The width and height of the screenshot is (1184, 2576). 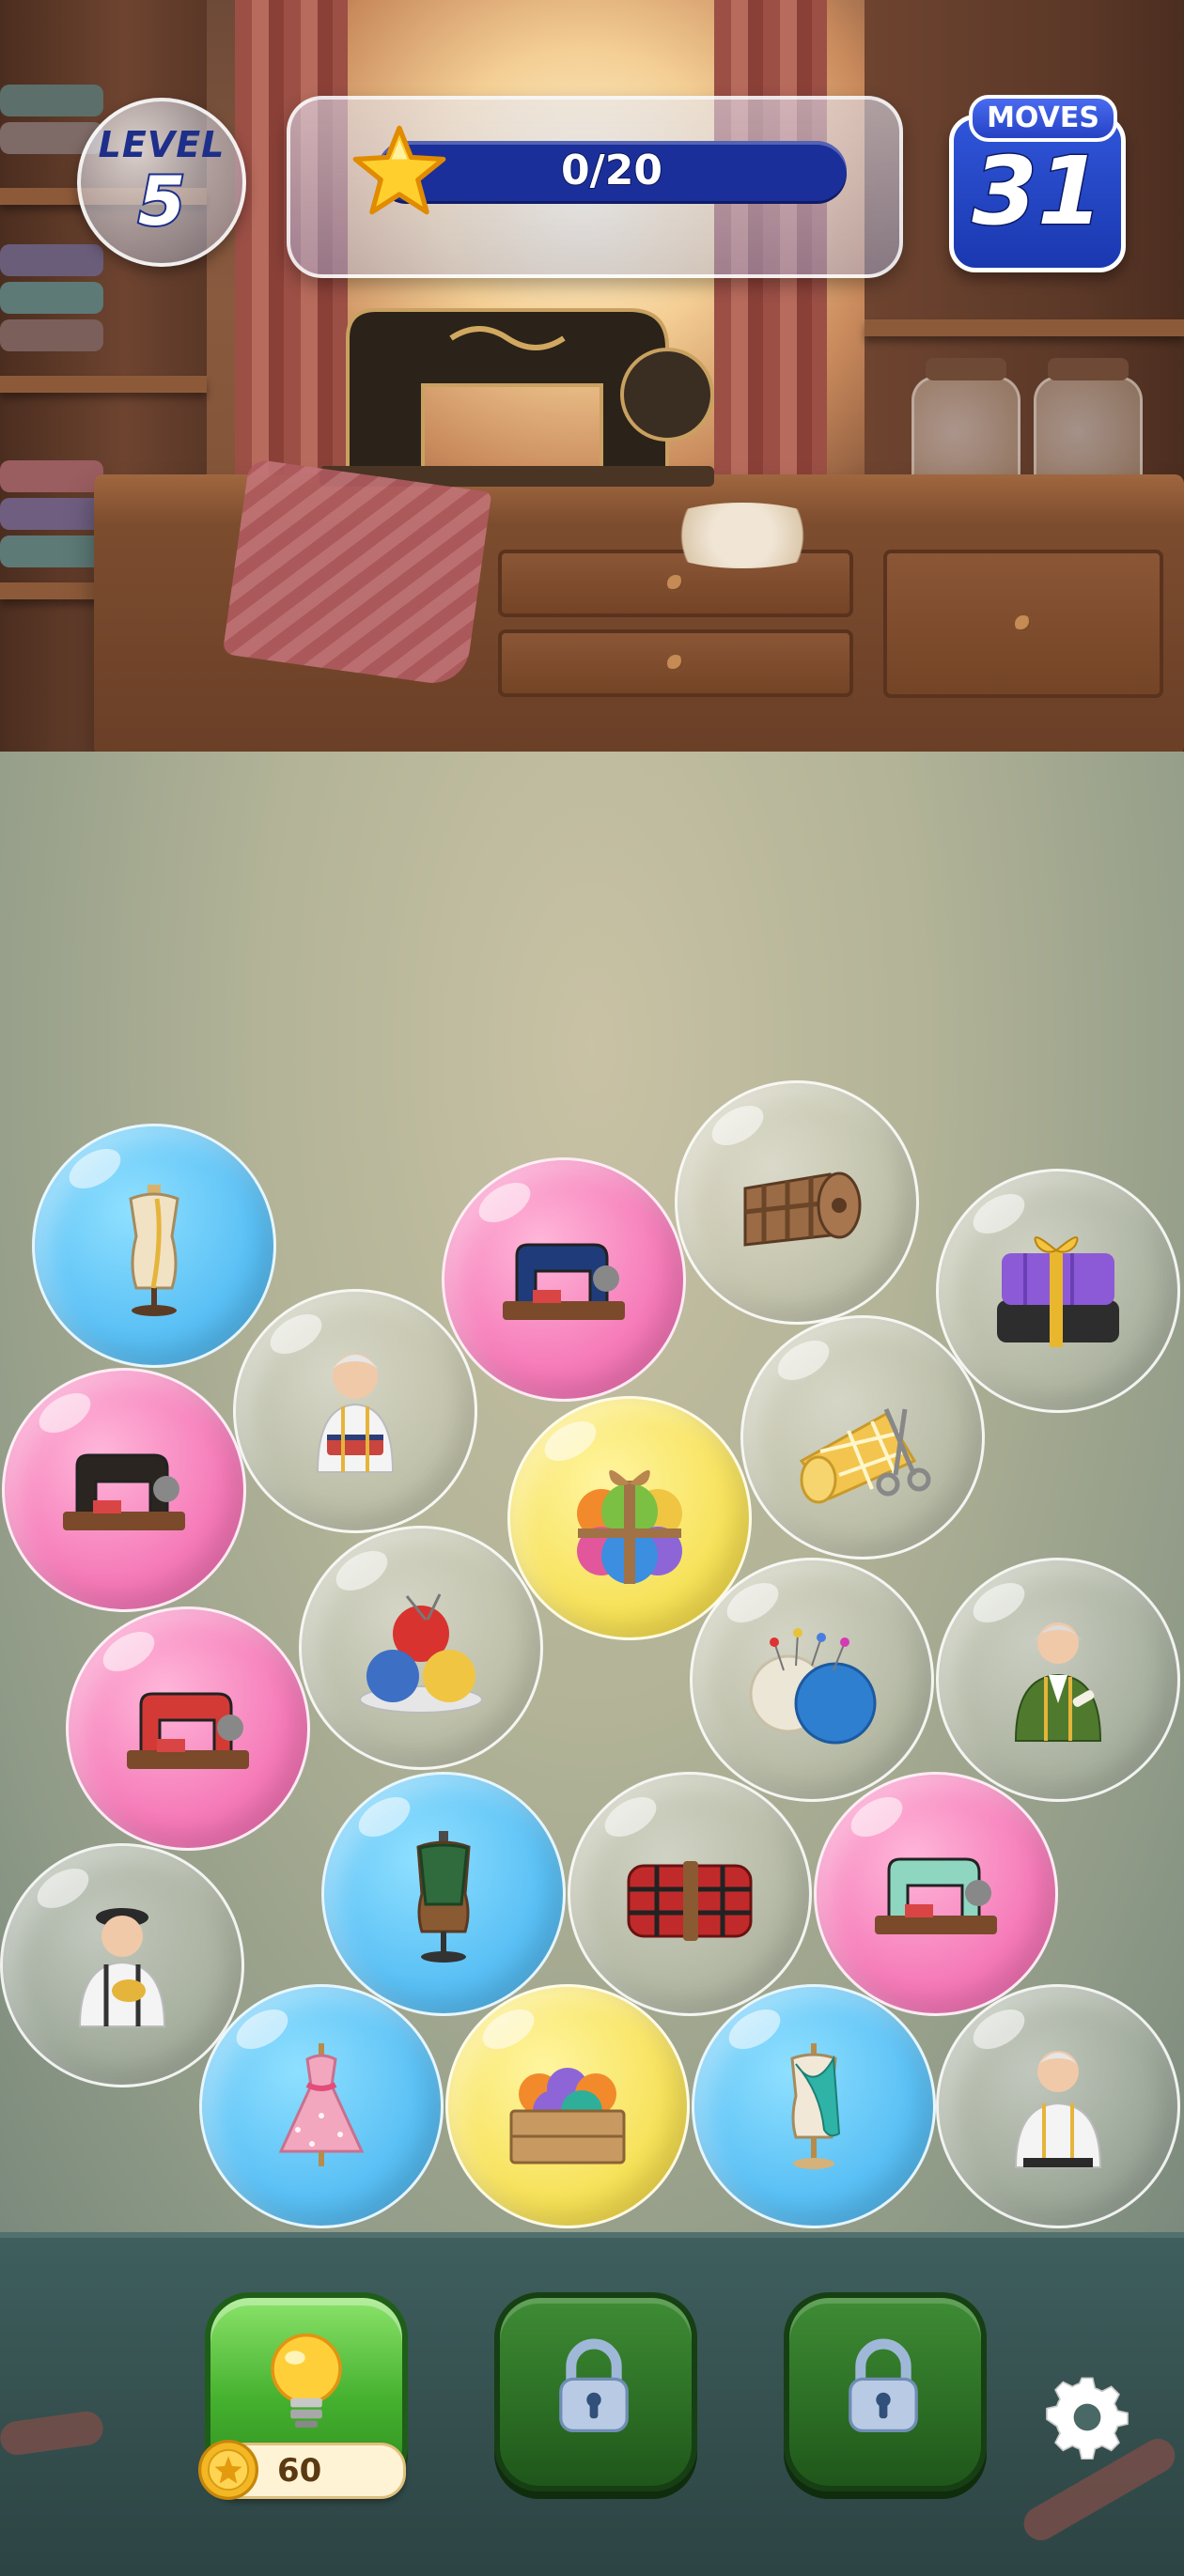 I want to click on settings-gear-icon, so click(x=1087, y=2418).